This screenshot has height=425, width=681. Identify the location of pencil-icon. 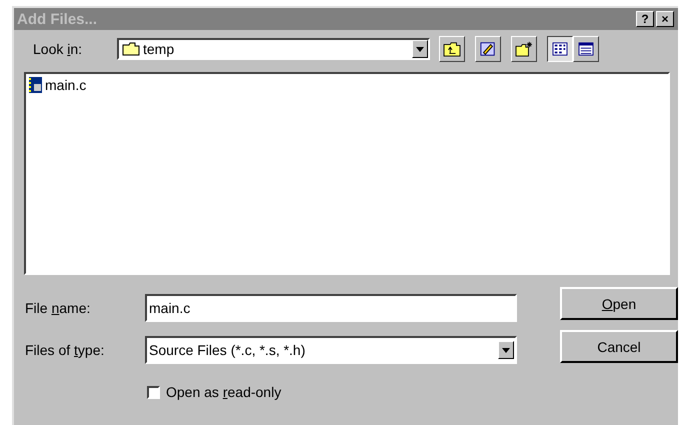
(488, 49).